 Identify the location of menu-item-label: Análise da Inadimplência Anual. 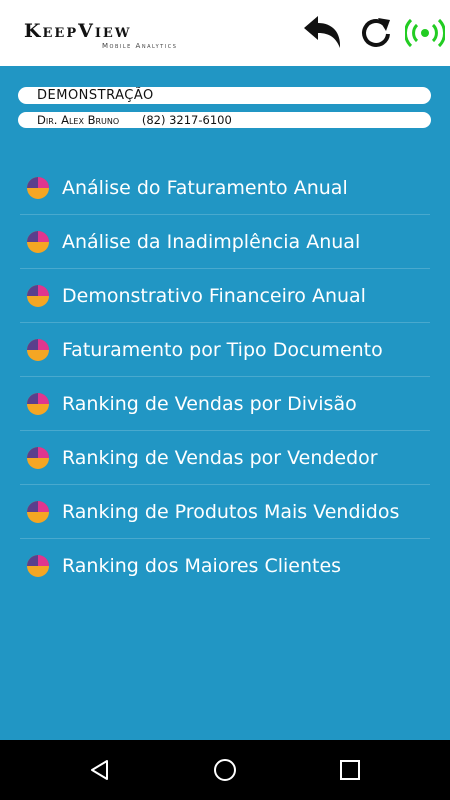
(211, 242).